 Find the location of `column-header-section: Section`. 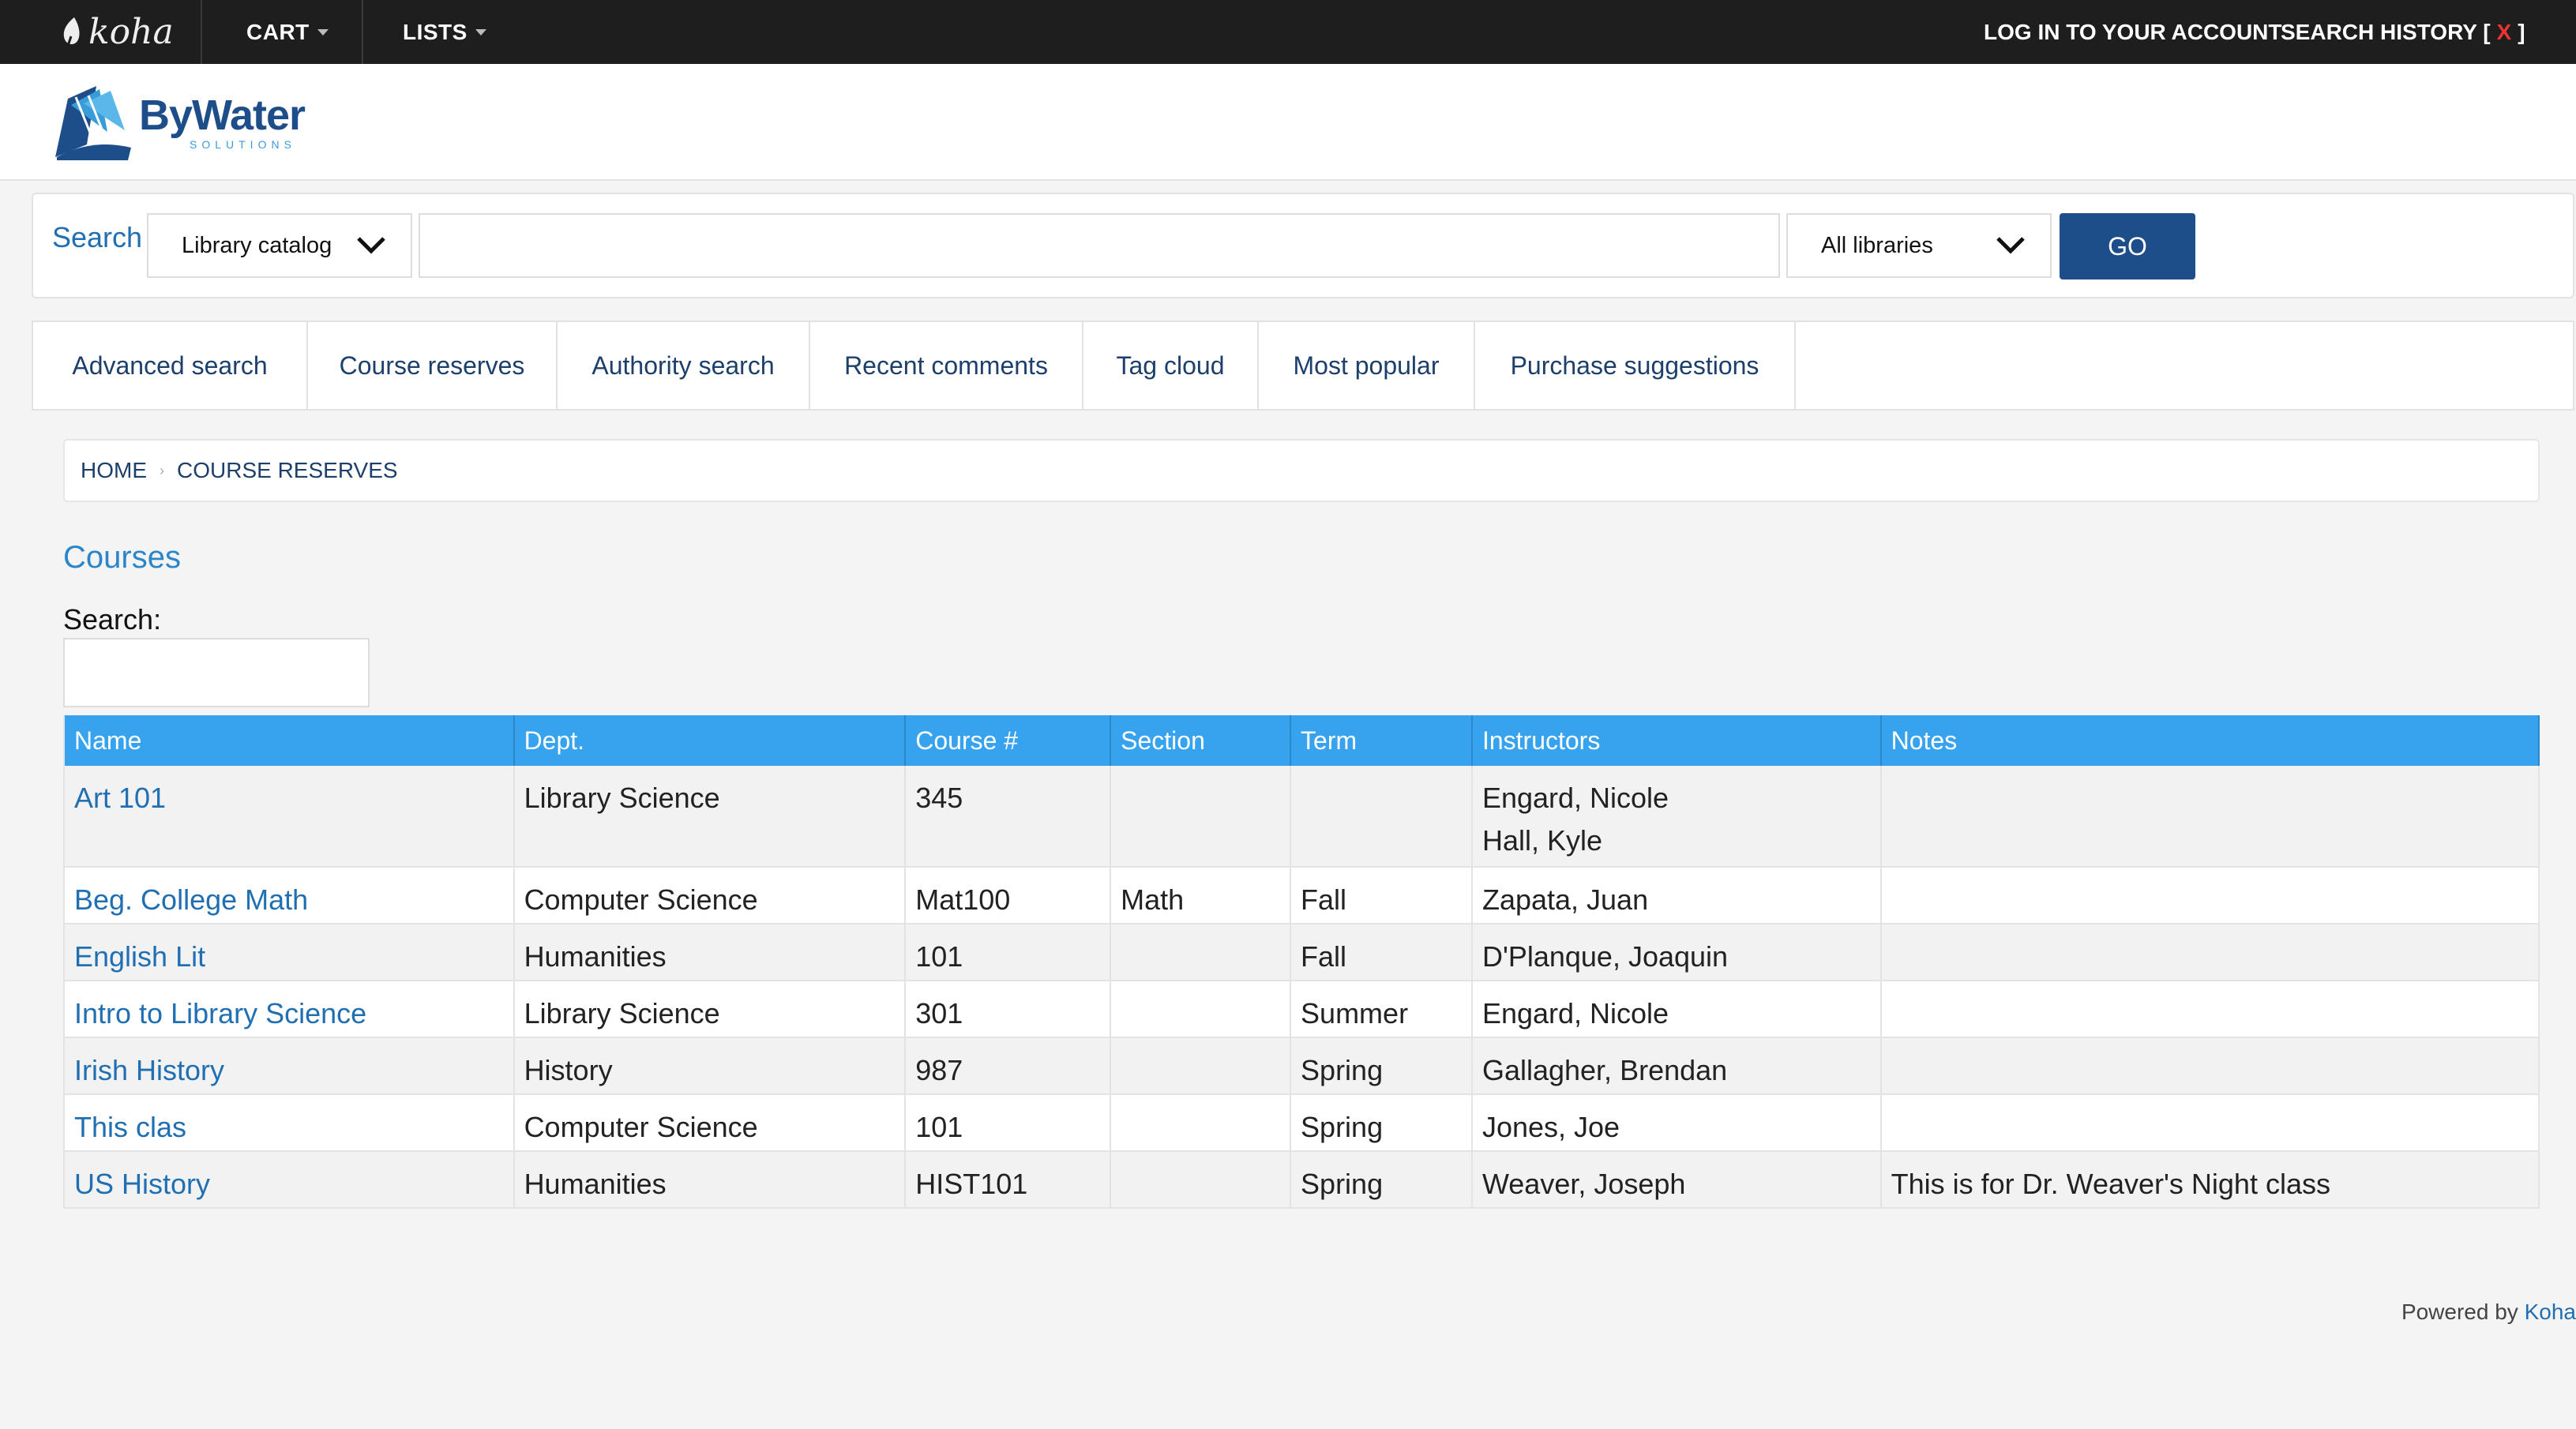

column-header-section: Section is located at coordinates (1201, 740).